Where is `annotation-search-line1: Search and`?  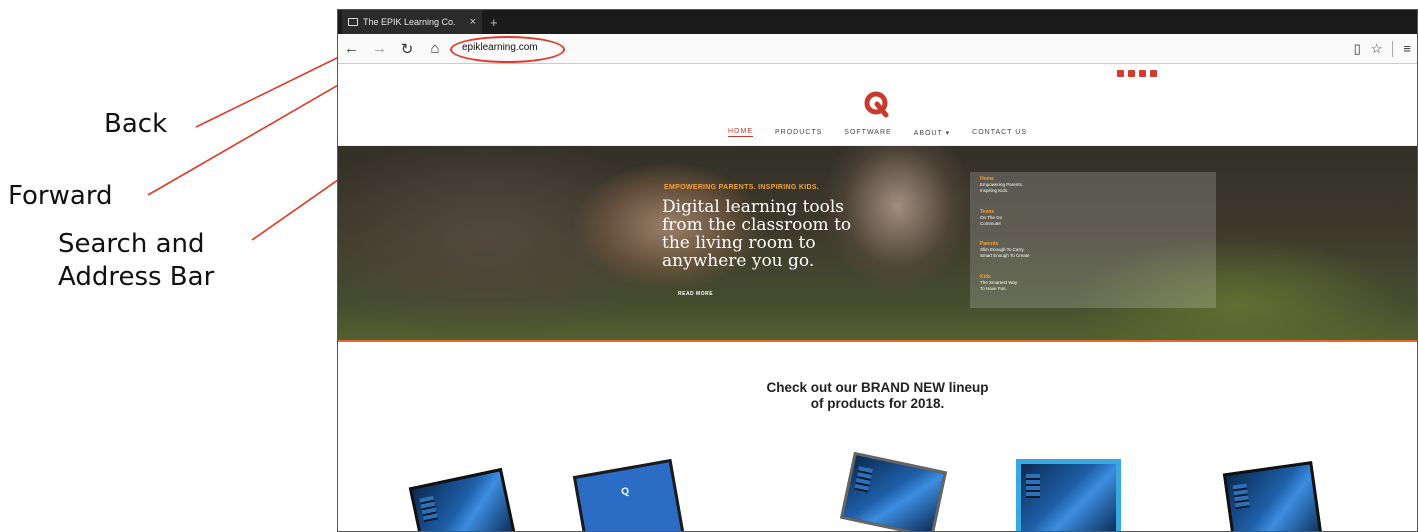
annotation-search-line1: Search and is located at coordinates (131, 244).